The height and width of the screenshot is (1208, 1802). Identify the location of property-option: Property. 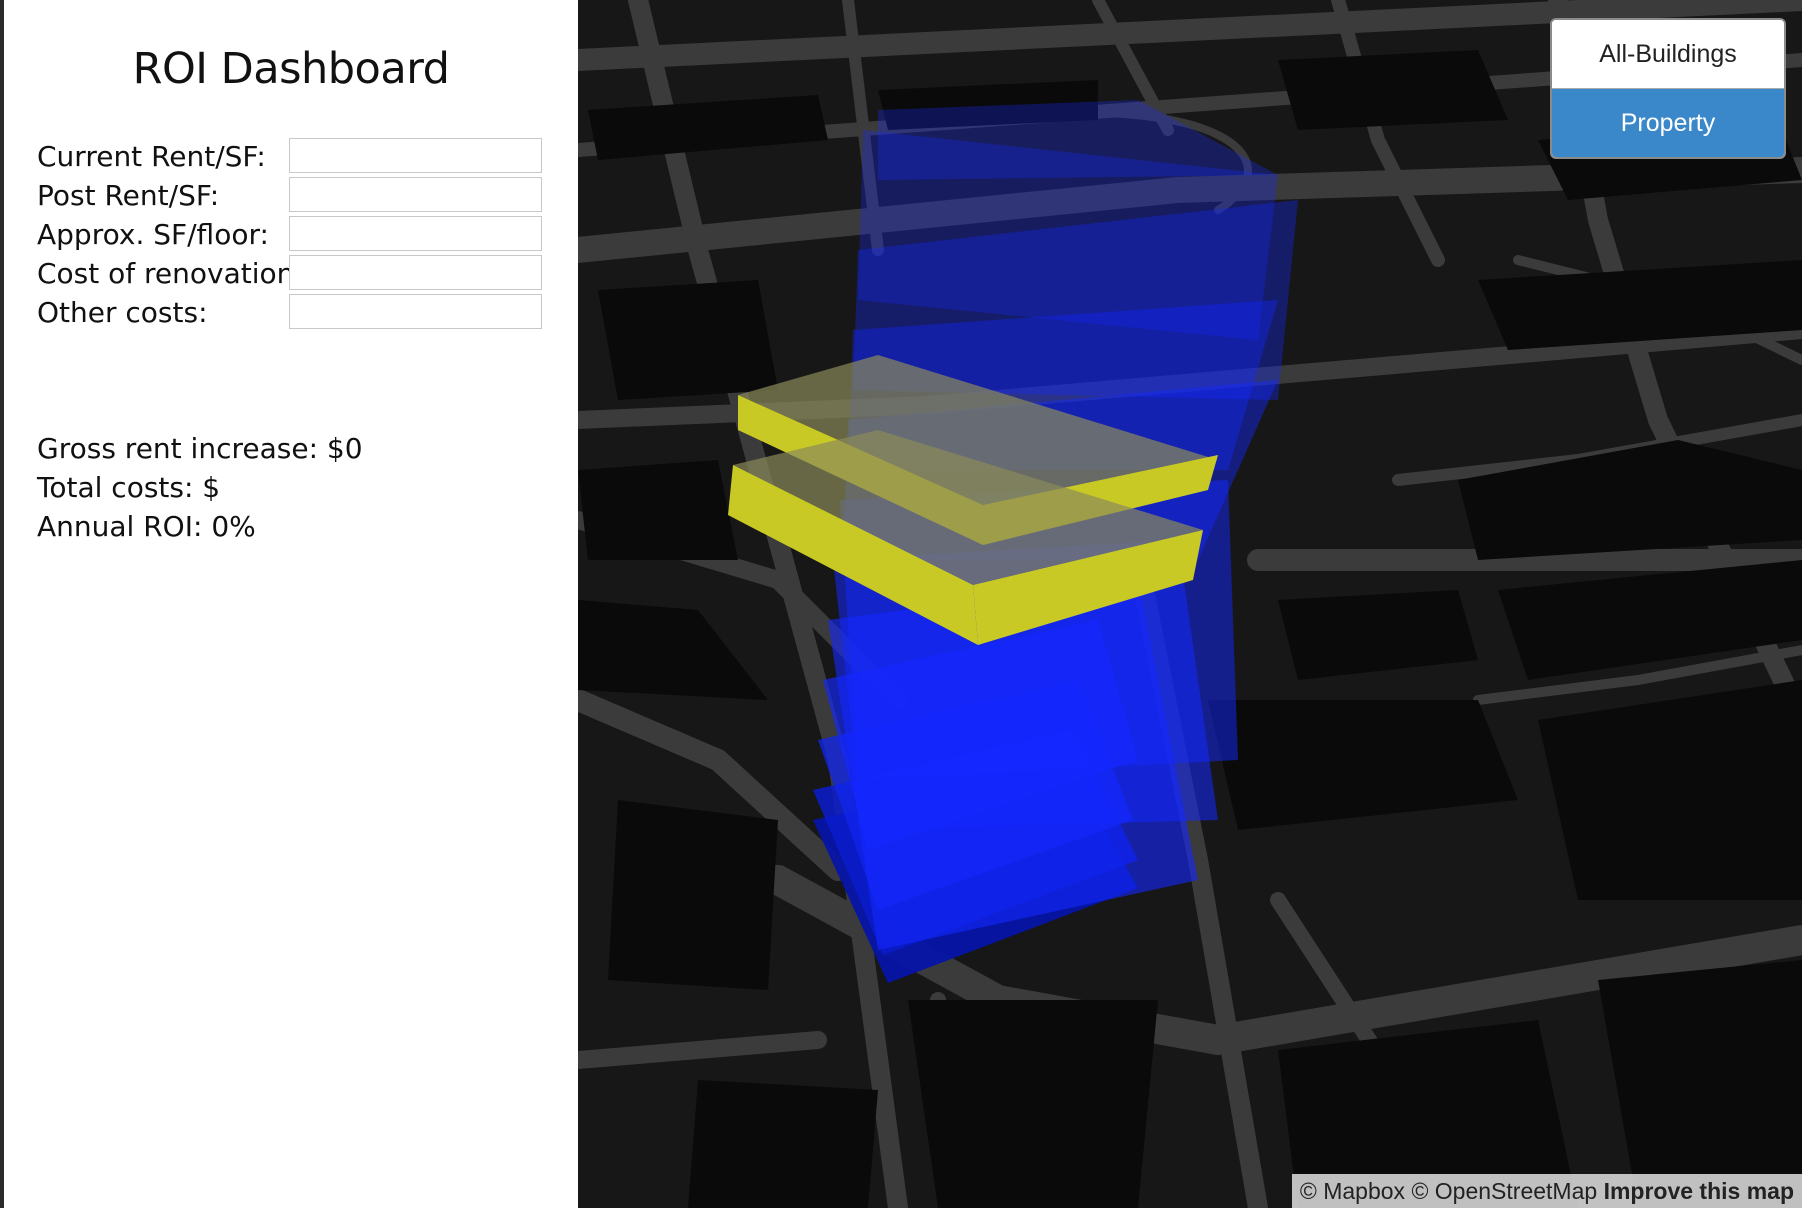
(1668, 123).